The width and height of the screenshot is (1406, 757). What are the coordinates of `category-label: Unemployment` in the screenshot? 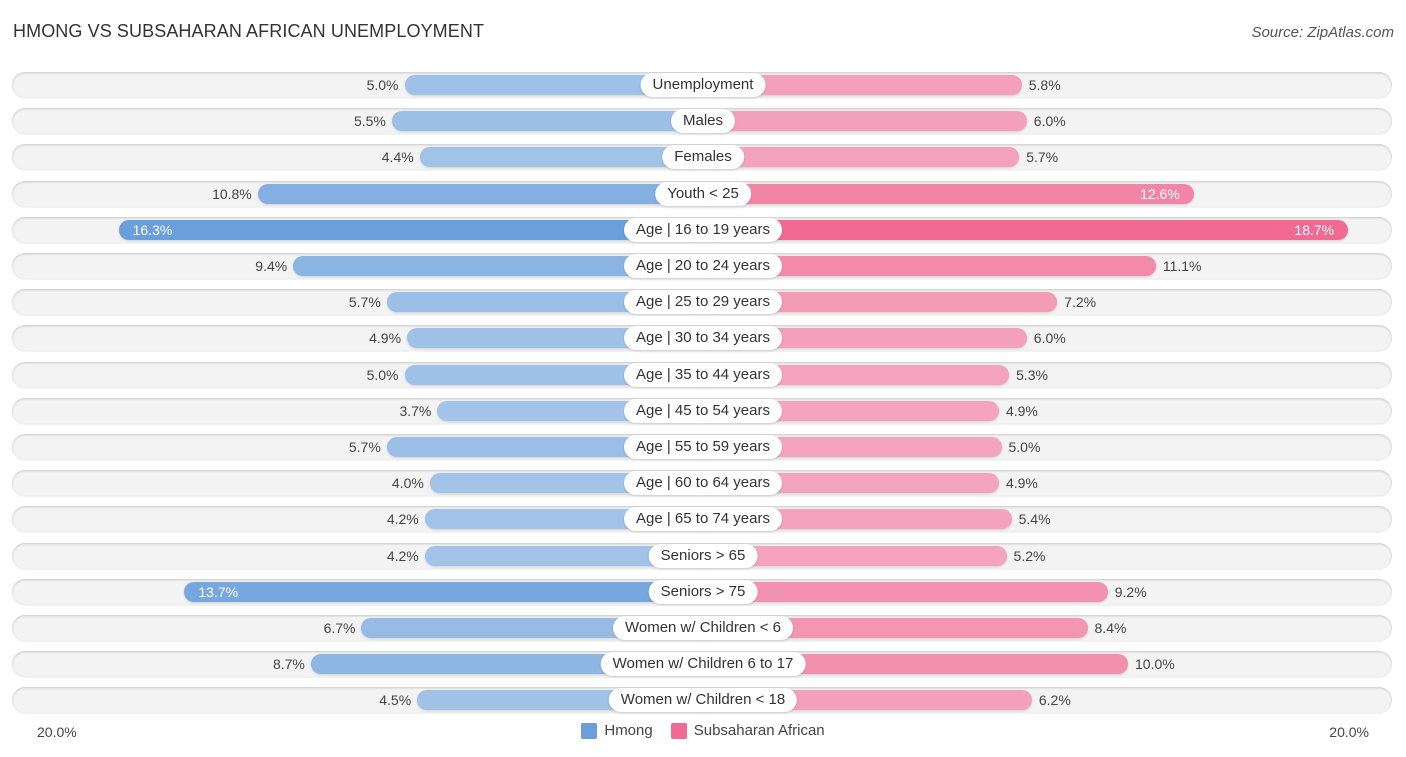 It's located at (703, 85).